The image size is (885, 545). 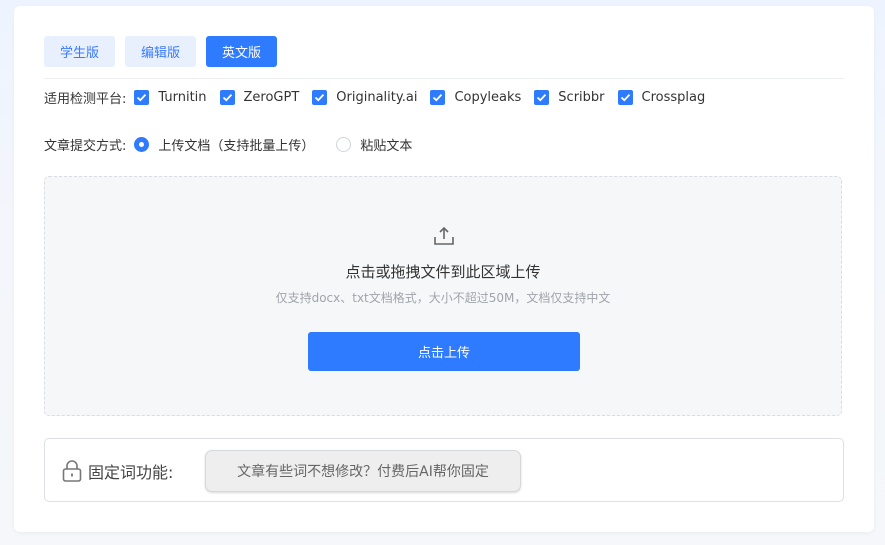 I want to click on radio-paste-text: 粘贴文本, so click(x=374, y=144).